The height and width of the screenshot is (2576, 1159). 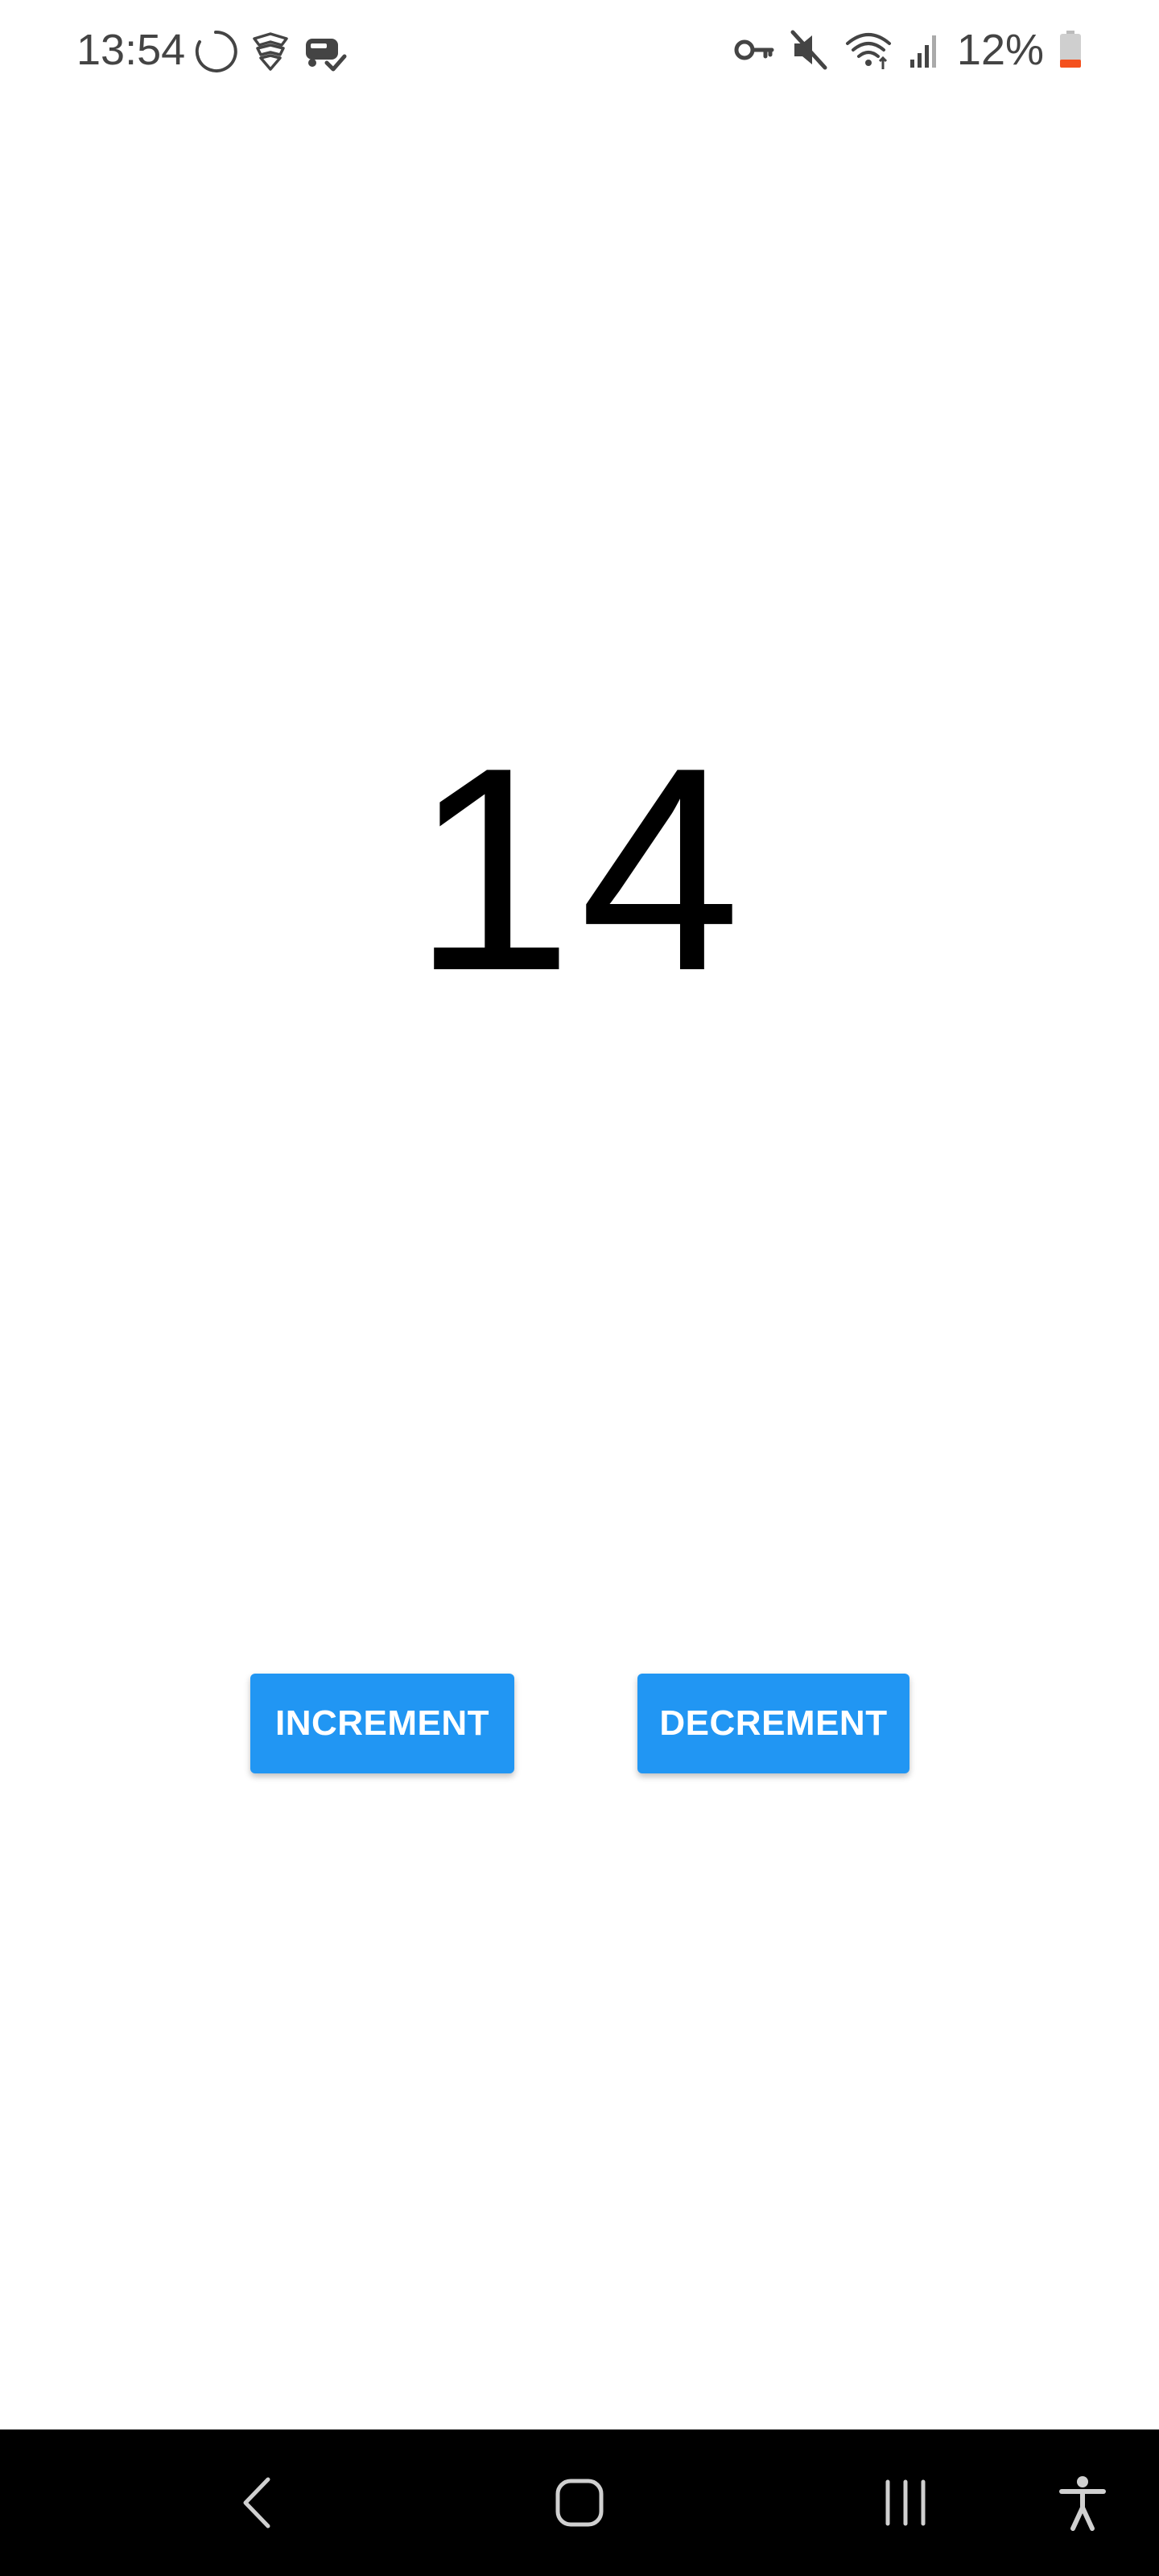 I want to click on status-time: 13:54, so click(x=131, y=50).